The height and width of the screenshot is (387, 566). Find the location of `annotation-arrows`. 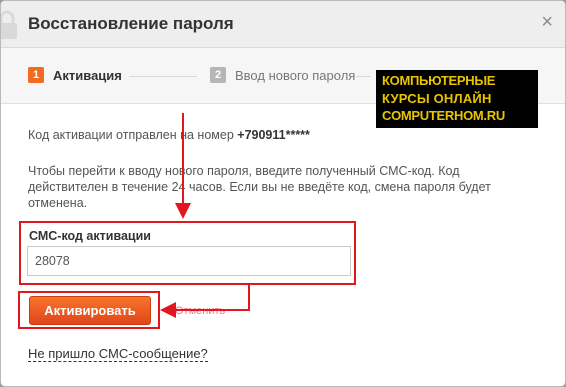

annotation-arrows is located at coordinates (205, 215).